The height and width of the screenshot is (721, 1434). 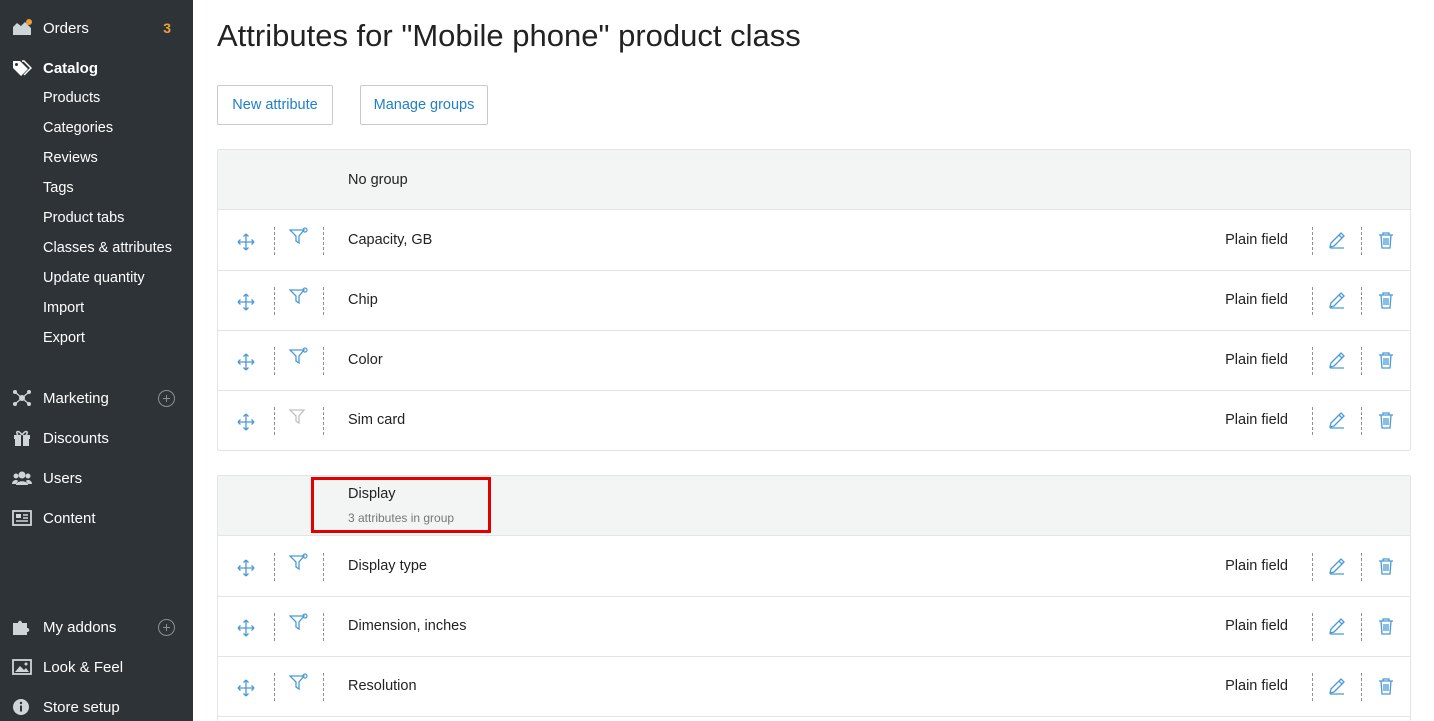 What do you see at coordinates (814, 567) in the screenshot?
I see `table-row: Display type Plain field` at bounding box center [814, 567].